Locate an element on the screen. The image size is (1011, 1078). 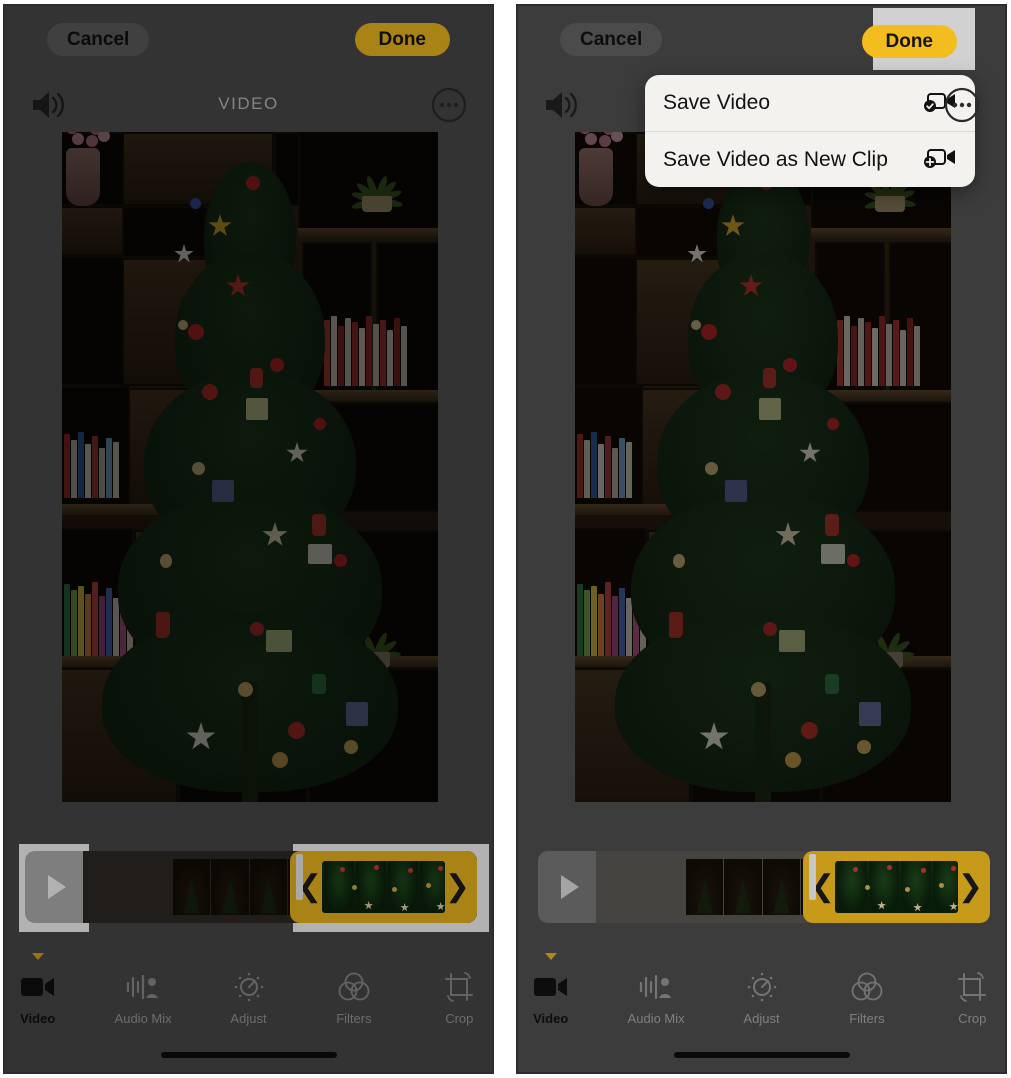
menu-item-label: Save Video is located at coordinates (717, 102).